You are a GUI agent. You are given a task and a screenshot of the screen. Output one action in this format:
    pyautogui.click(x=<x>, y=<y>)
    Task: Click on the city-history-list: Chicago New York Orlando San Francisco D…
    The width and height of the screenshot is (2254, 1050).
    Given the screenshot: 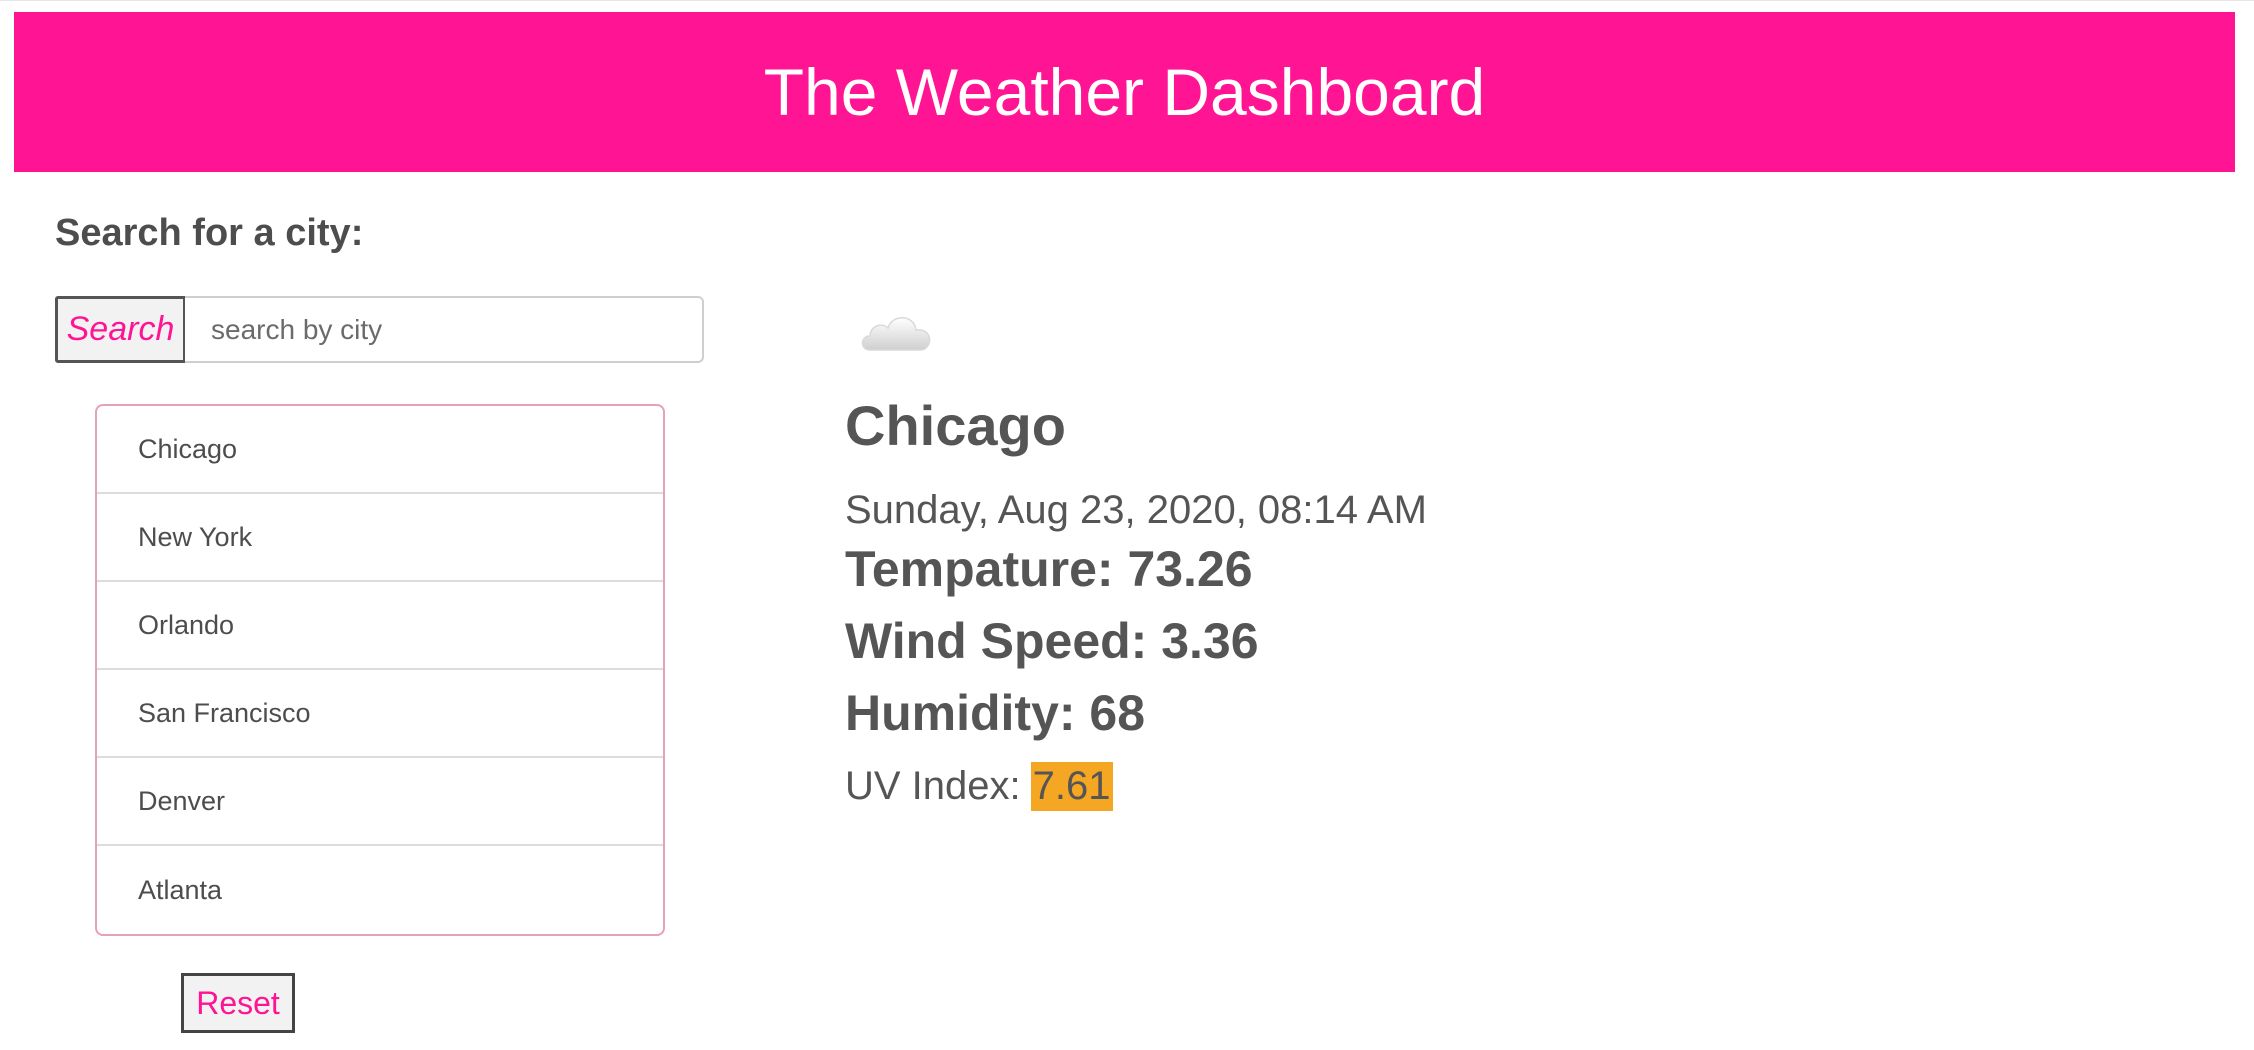 What is the action you would take?
    pyautogui.click(x=380, y=670)
    